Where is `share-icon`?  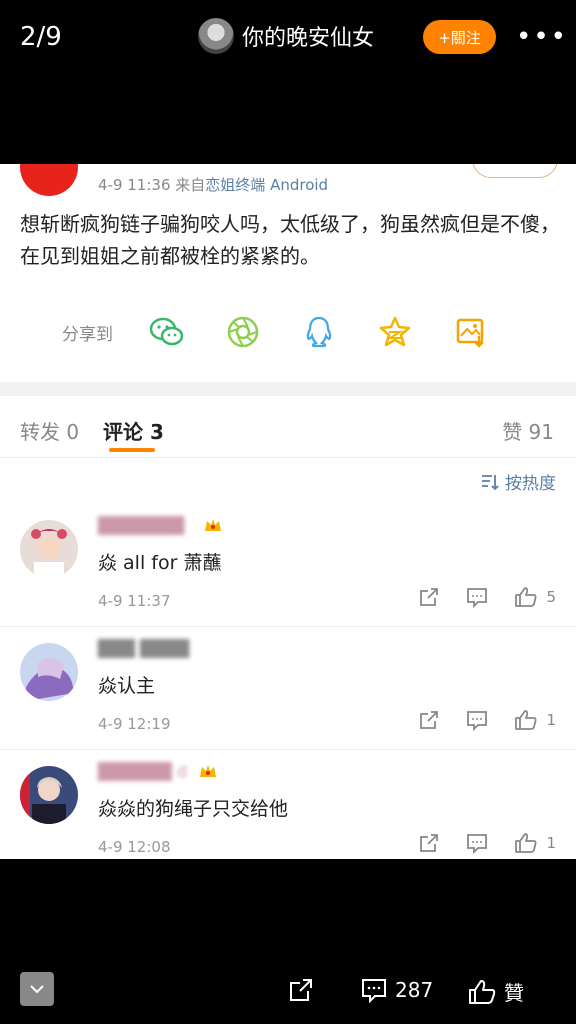
share-icon is located at coordinates (301, 990).